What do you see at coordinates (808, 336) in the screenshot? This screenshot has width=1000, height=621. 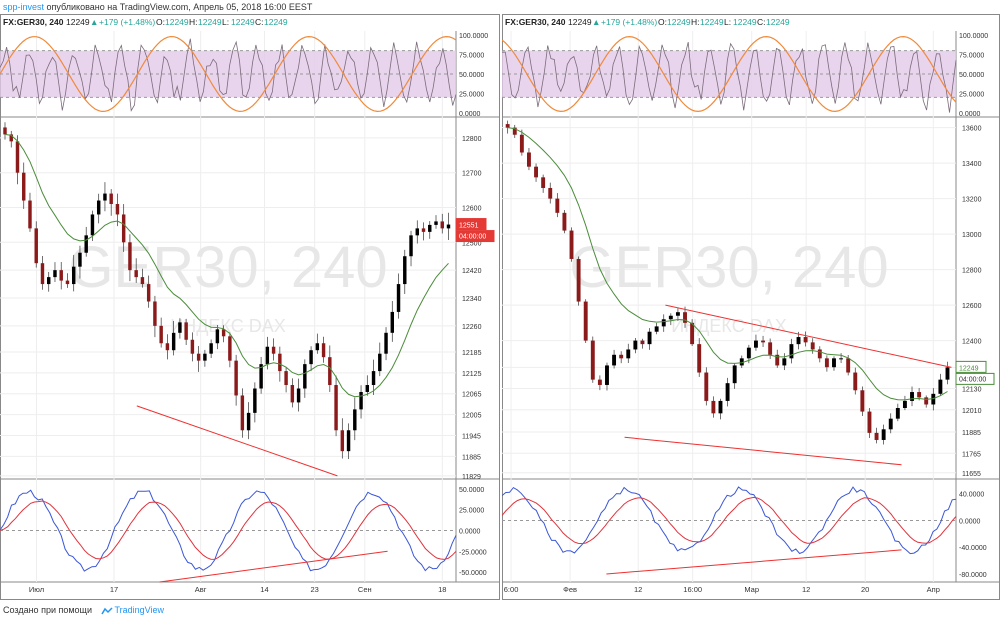 I see `price-trend-line` at bounding box center [808, 336].